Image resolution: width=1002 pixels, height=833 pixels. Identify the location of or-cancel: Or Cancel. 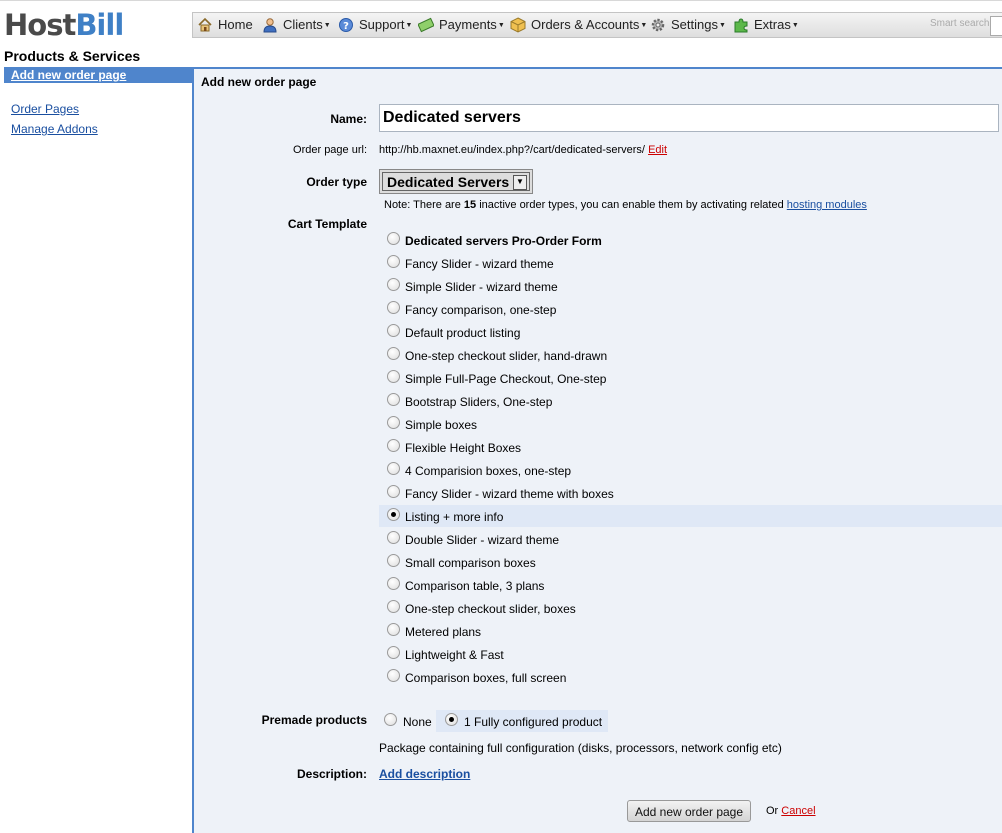
(791, 811).